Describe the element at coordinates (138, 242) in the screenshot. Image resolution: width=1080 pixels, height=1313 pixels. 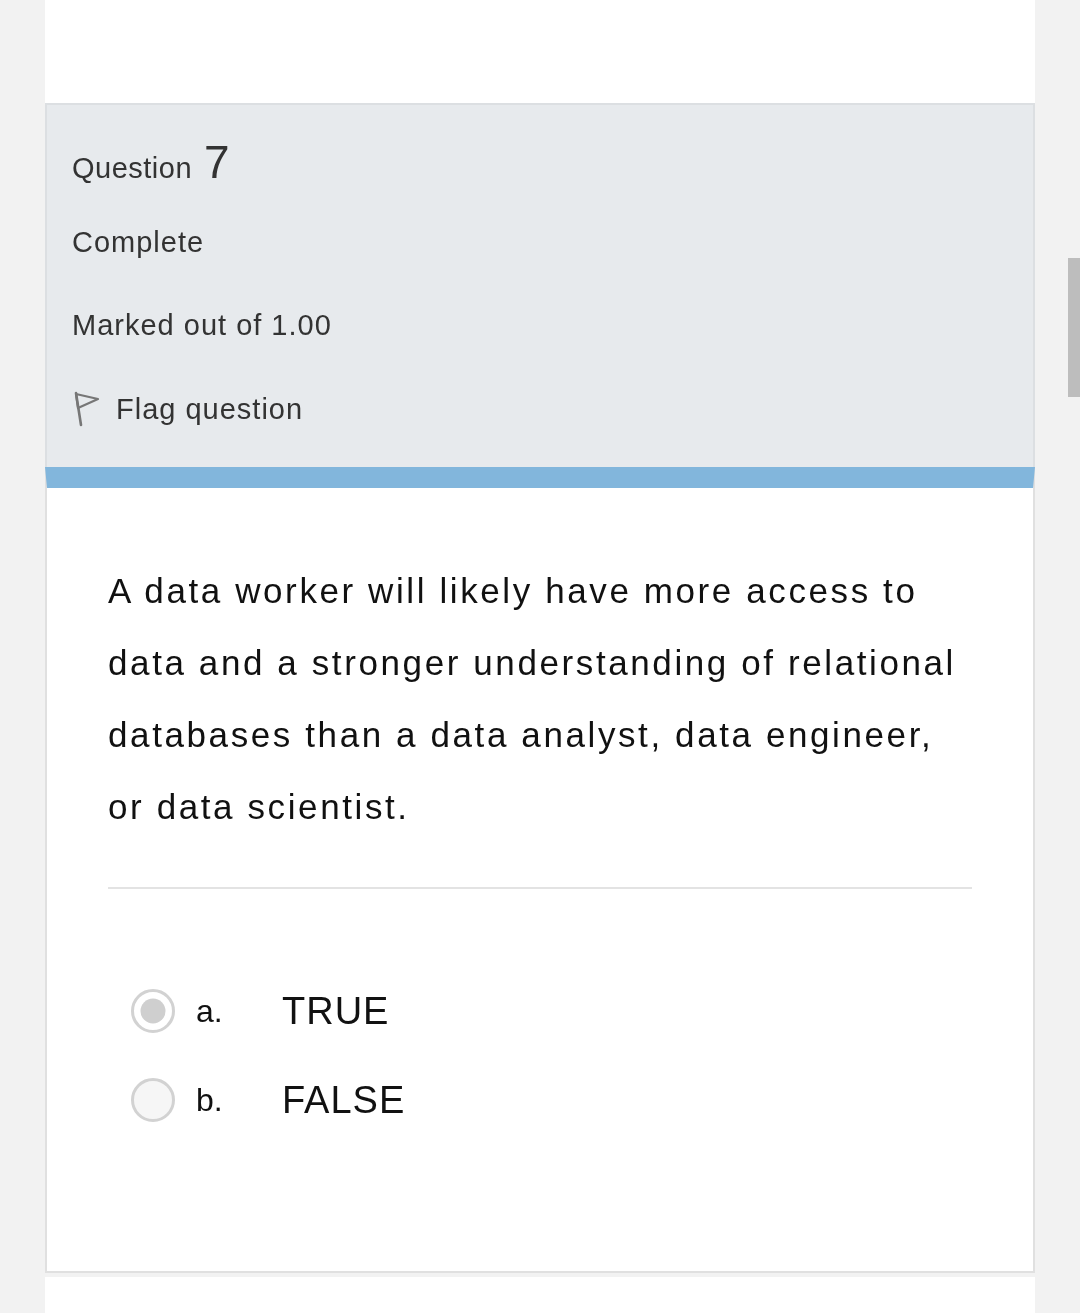
I see `question-state: Complete` at that location.